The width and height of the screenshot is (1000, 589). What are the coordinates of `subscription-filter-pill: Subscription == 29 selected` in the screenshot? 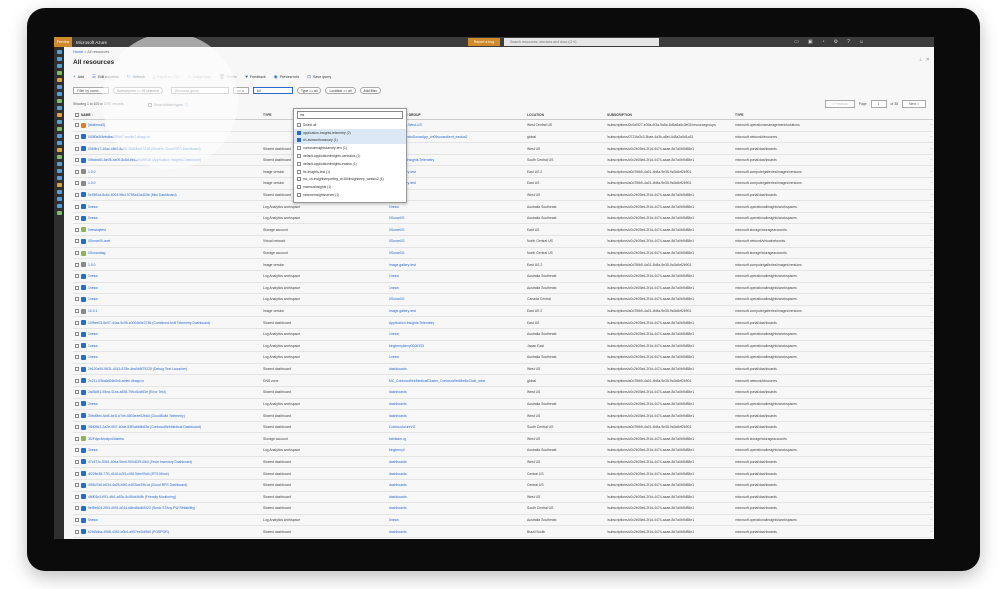 It's located at (138, 90).